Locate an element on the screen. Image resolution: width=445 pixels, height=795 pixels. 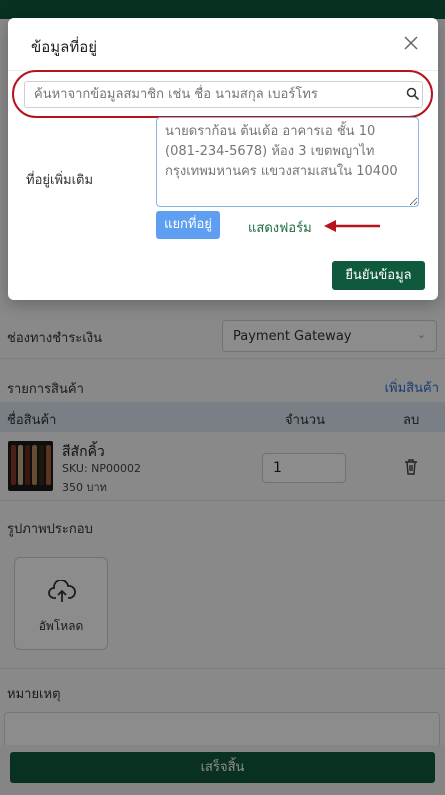
show-form-link: แสดงฟอร์ม is located at coordinates (280, 227).